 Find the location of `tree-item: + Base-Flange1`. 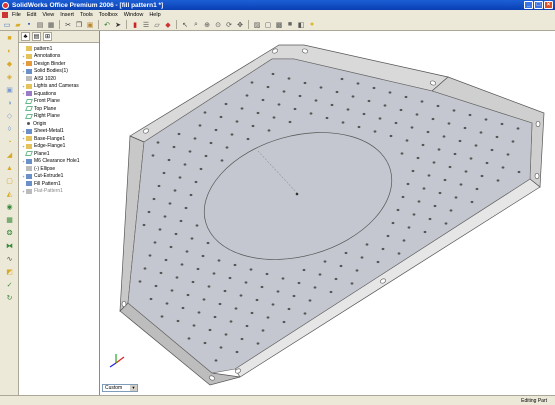

tree-item: + Base-Flange1 is located at coordinates (60, 139).